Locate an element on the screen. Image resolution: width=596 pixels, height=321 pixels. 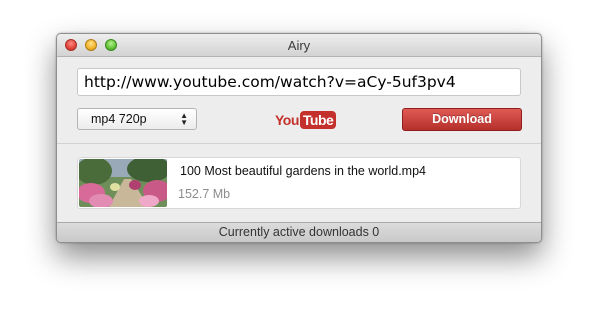
divider is located at coordinates (299, 143).